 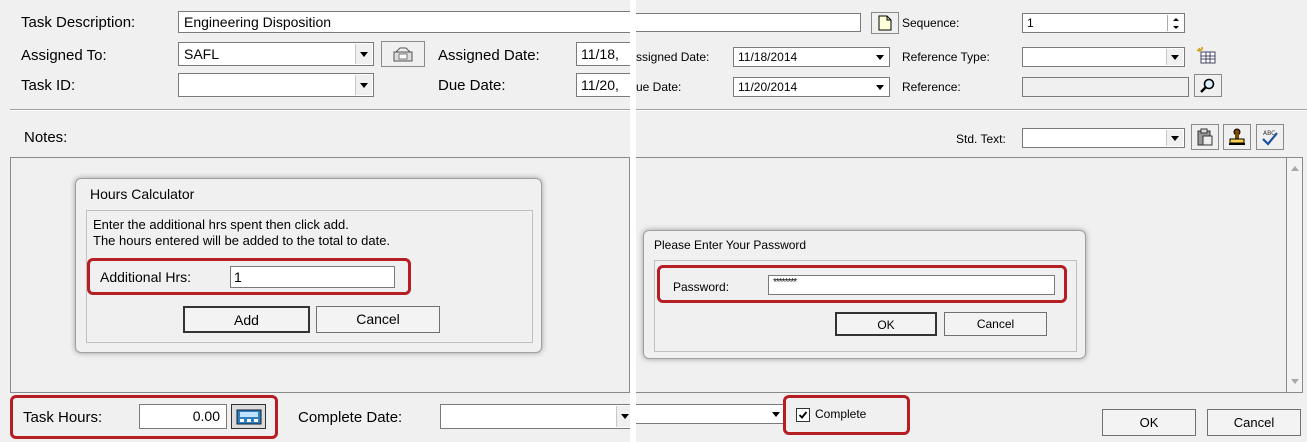 I want to click on assigned-to-label: Assigned To:, so click(x=64, y=55).